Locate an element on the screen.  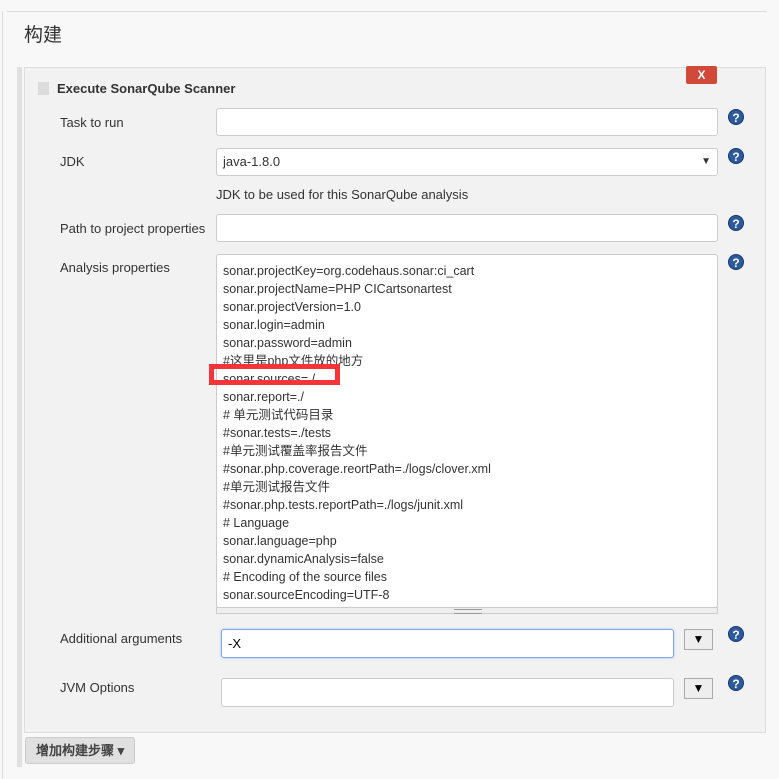
task-to-run-input is located at coordinates (467, 122).